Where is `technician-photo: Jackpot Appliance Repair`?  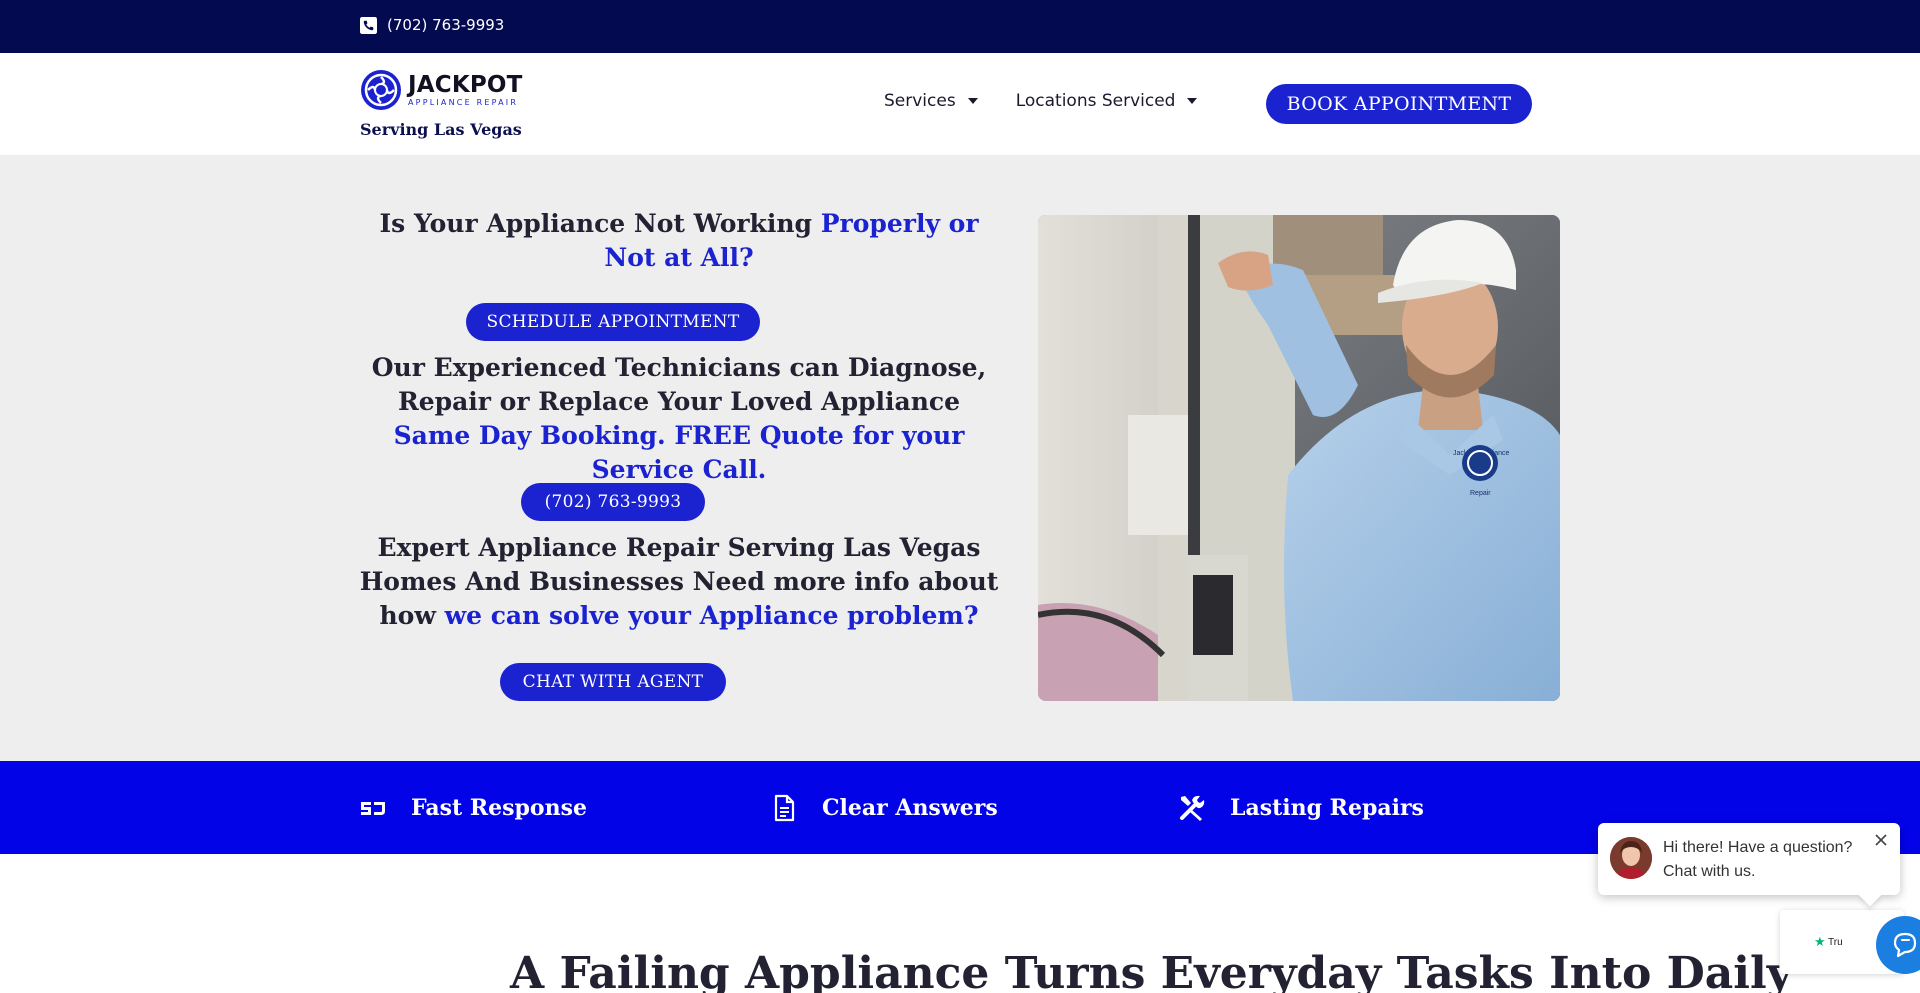 technician-photo: Jackpot Appliance Repair is located at coordinates (1299, 458).